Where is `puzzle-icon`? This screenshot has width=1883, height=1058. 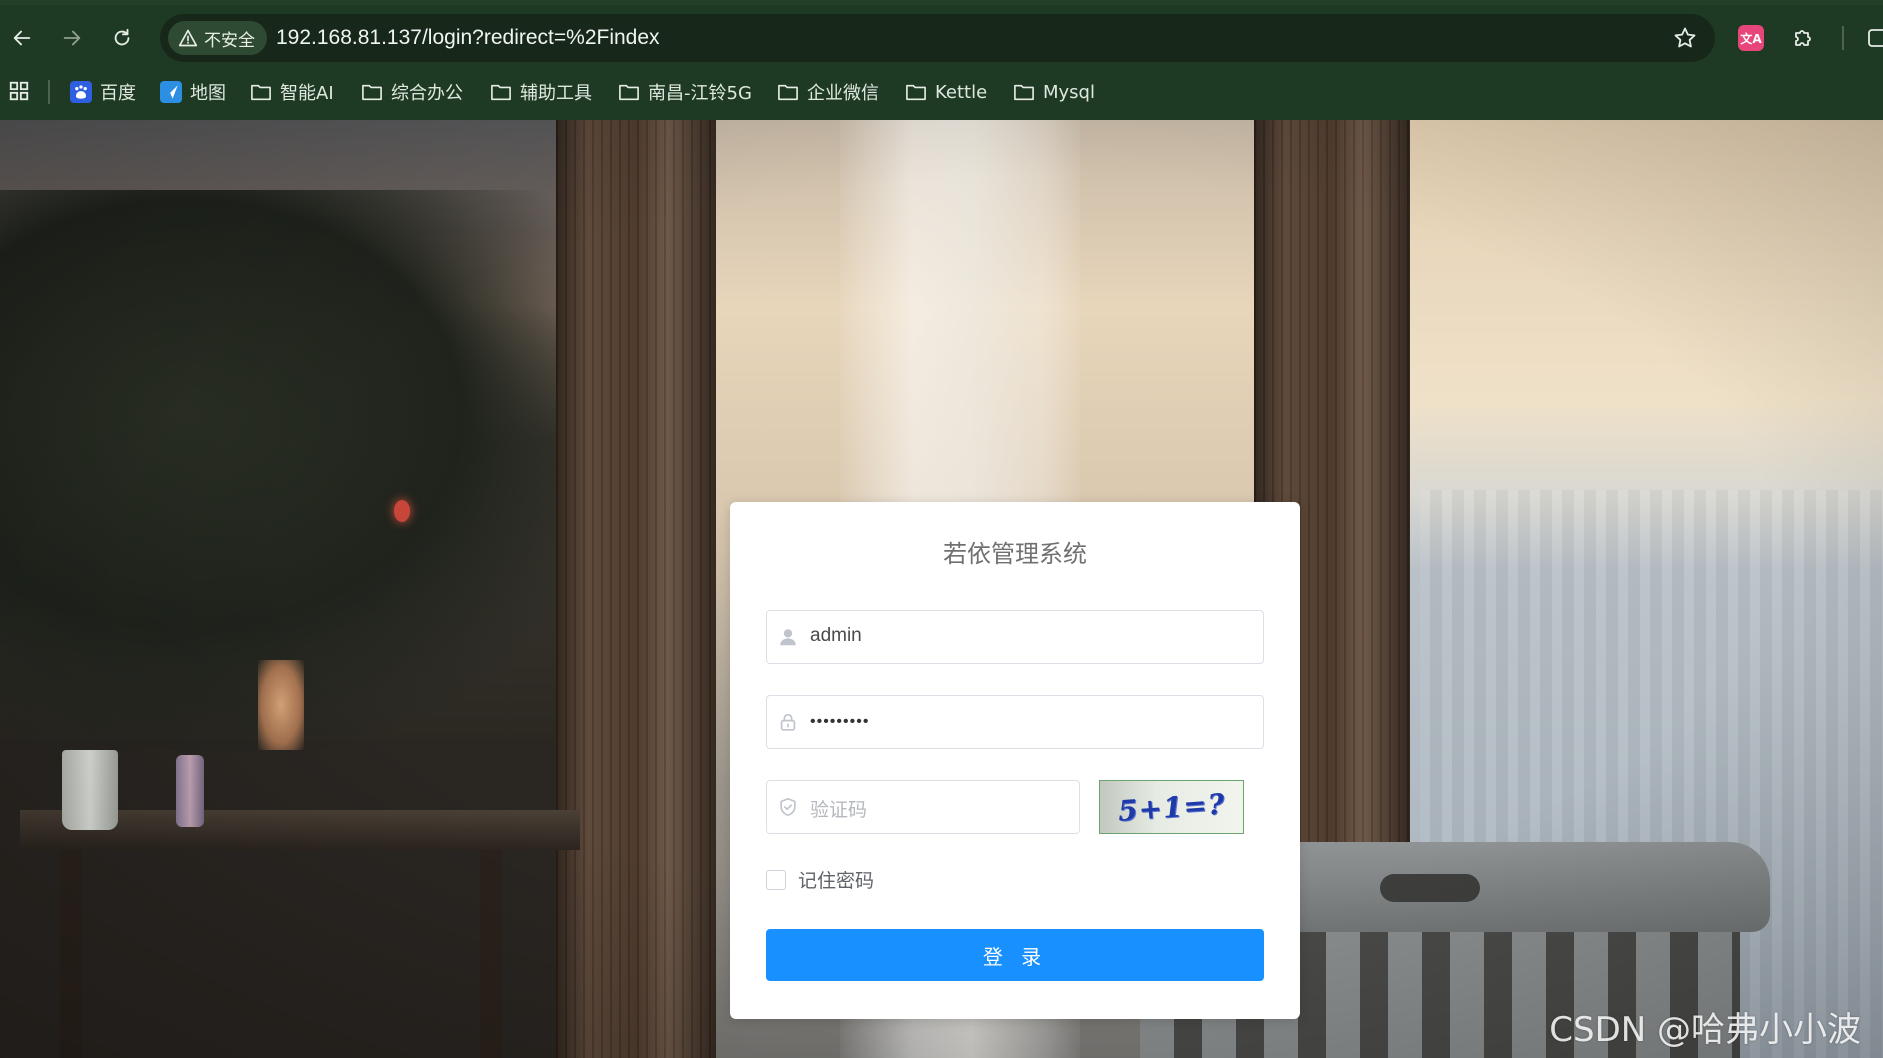
puzzle-icon is located at coordinates (1803, 38).